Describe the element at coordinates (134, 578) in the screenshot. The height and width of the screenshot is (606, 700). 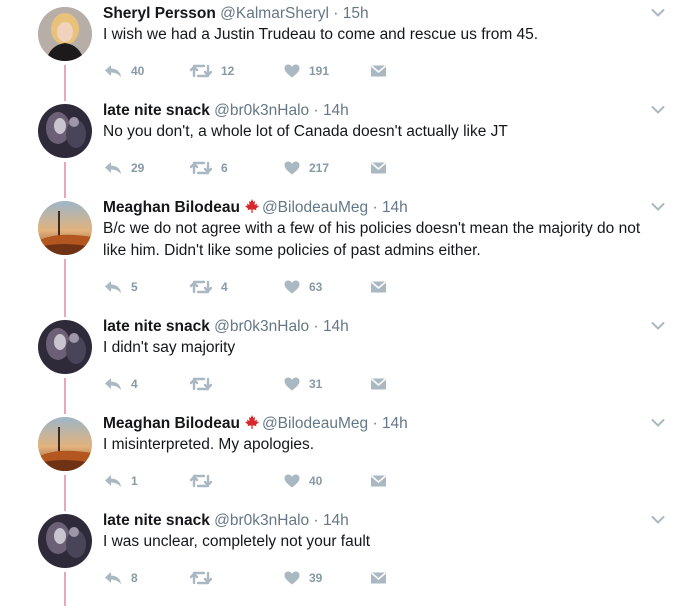
I see `reply-count: 8` at that location.